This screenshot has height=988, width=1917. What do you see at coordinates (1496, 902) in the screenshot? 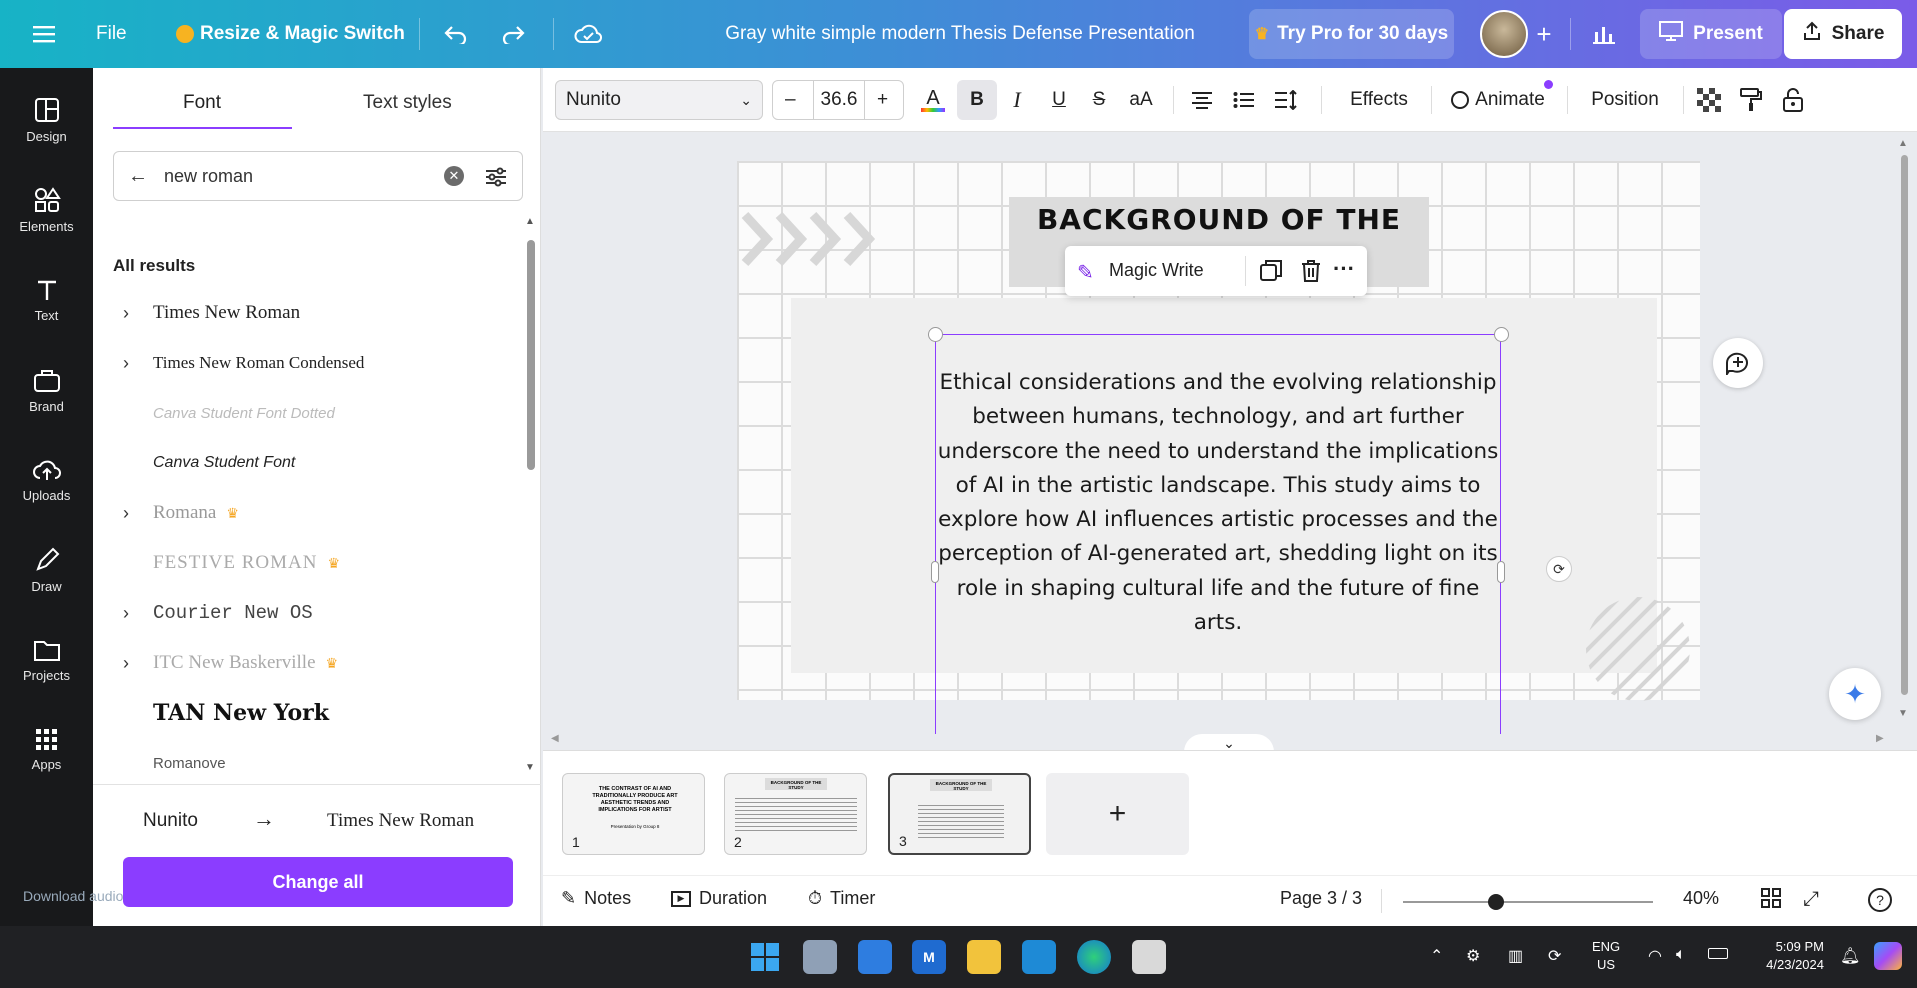
I see `zoom-slider-handle` at bounding box center [1496, 902].